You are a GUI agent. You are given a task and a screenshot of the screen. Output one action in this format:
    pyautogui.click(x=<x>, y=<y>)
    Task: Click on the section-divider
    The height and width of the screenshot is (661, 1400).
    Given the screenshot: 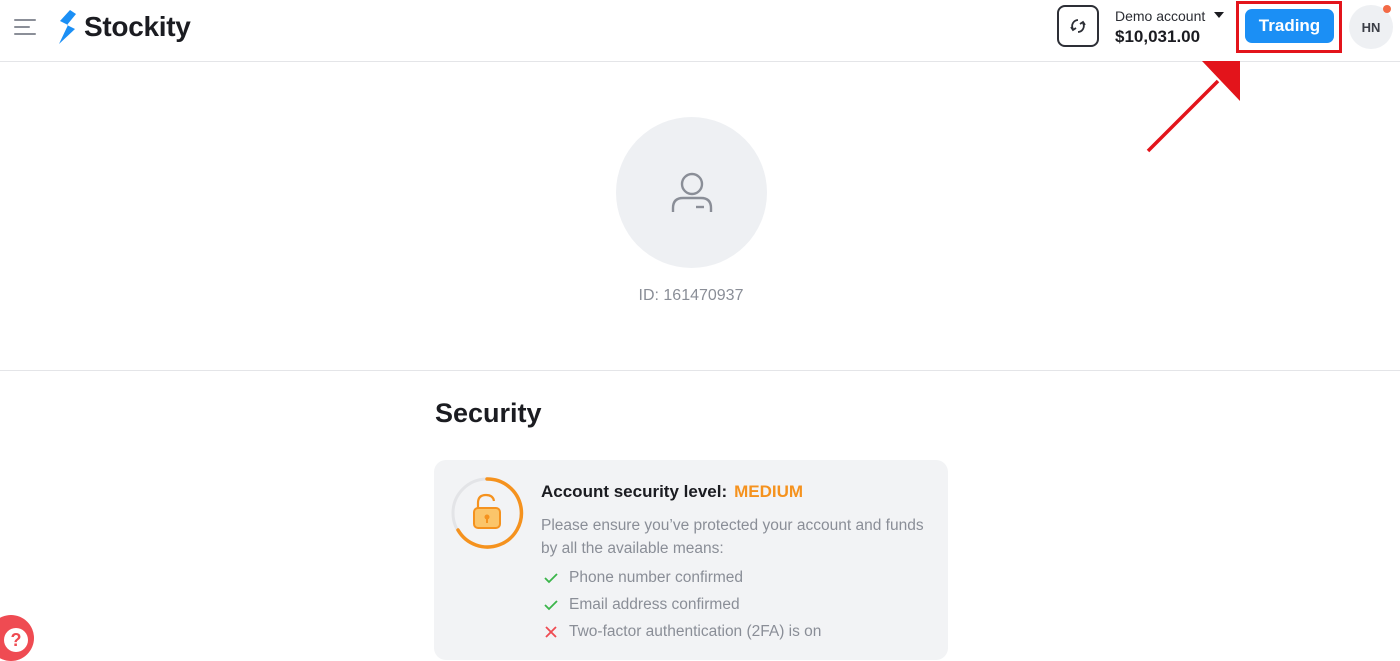 What is the action you would take?
    pyautogui.click(x=700, y=370)
    